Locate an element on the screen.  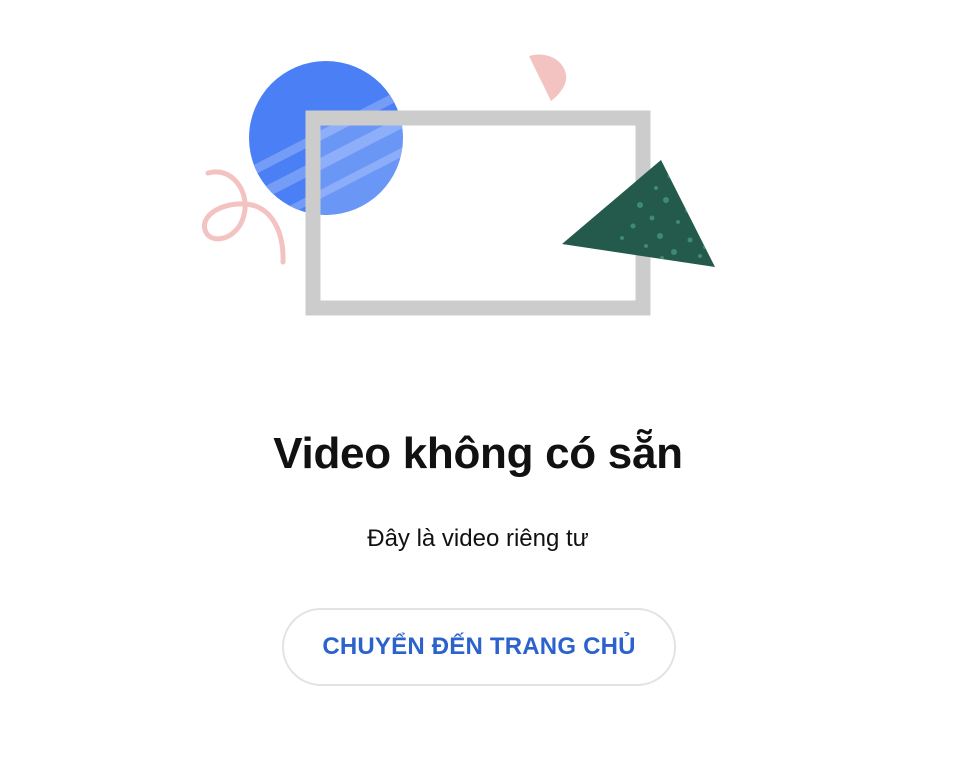
error-message: Đây là video riêng tư is located at coordinates (478, 538).